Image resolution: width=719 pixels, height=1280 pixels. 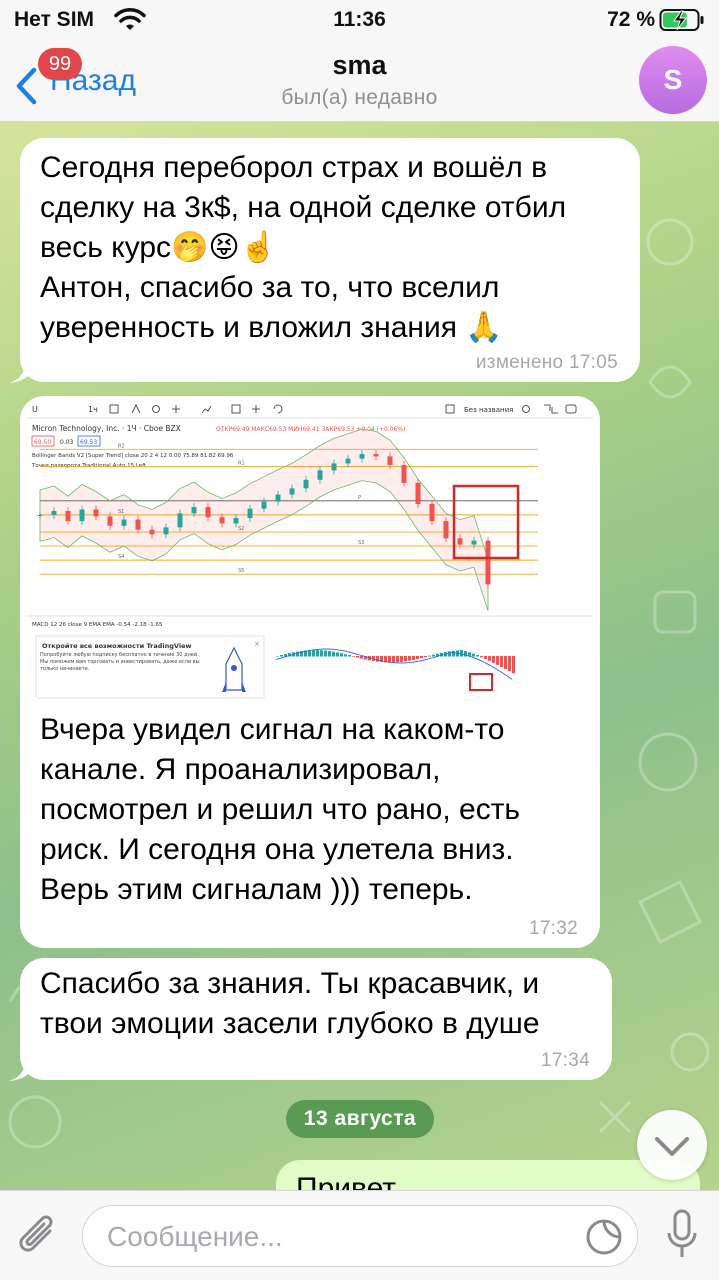 I want to click on message-input, so click(x=337, y=1237).